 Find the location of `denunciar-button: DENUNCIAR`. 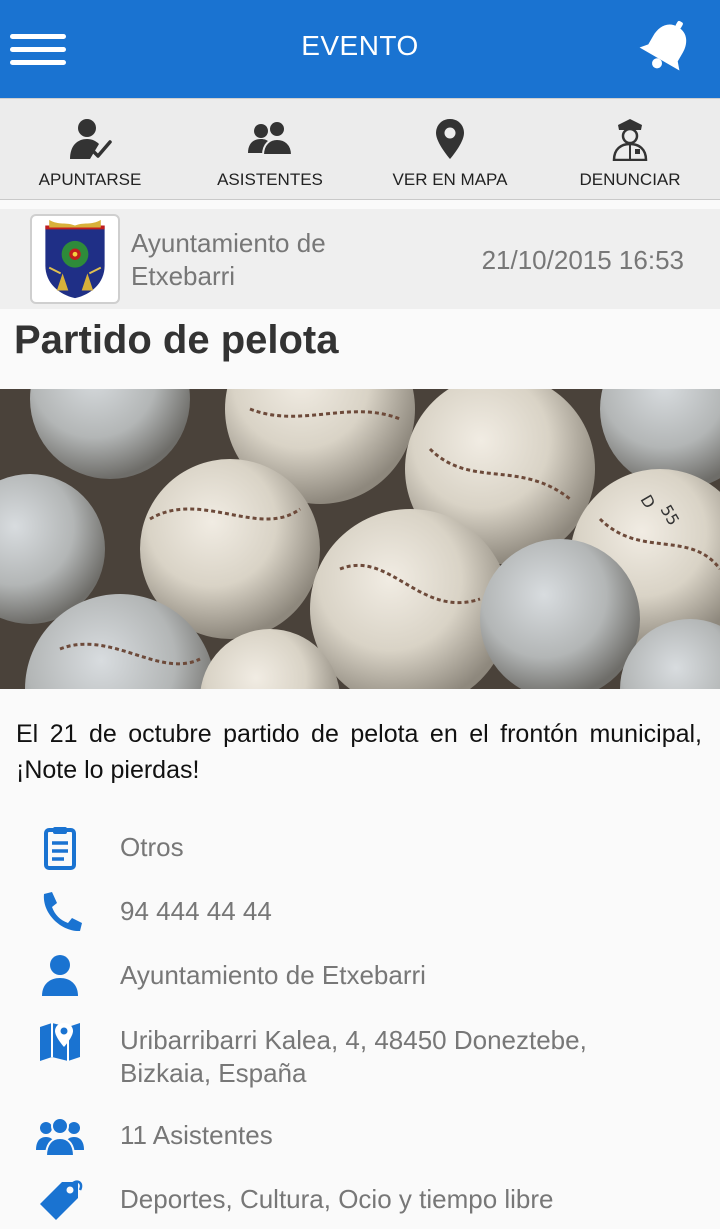

denunciar-button: DENUNCIAR is located at coordinates (630, 149).